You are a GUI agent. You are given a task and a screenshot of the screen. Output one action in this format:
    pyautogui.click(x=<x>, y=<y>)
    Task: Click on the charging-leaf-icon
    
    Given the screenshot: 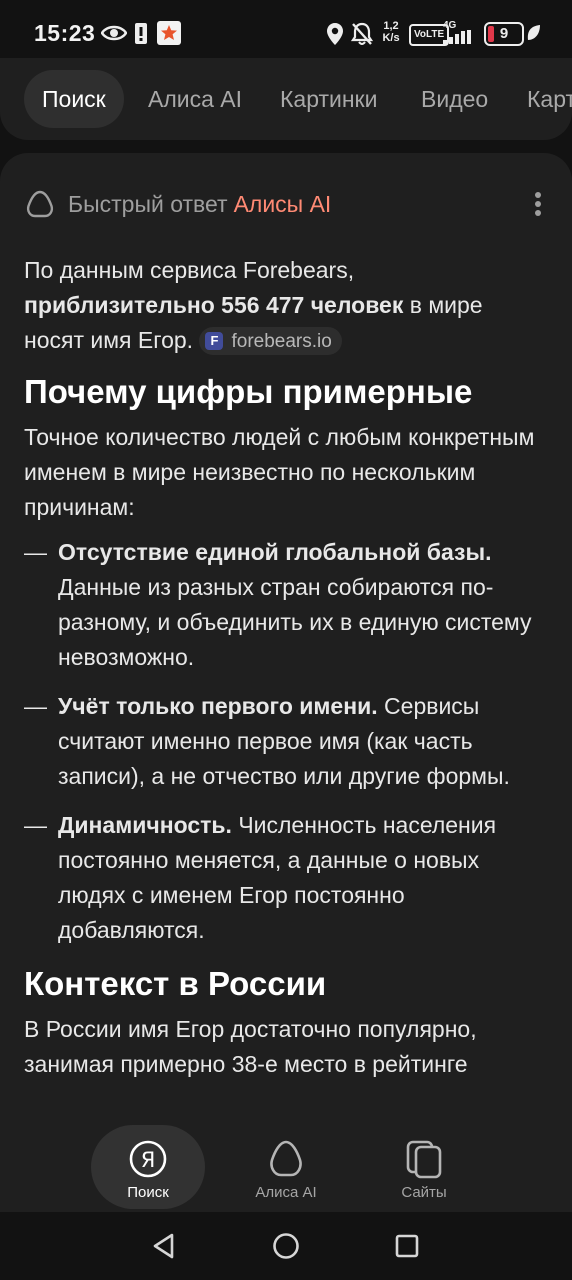 What is the action you would take?
    pyautogui.click(x=533, y=32)
    